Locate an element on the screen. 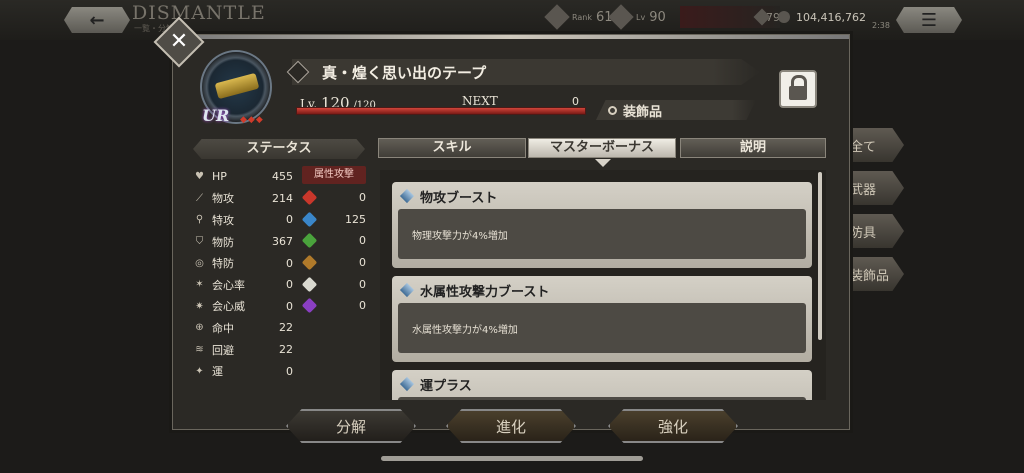 Image resolution: width=1024 pixels, height=473 pixels. lock-button is located at coordinates (798, 89).